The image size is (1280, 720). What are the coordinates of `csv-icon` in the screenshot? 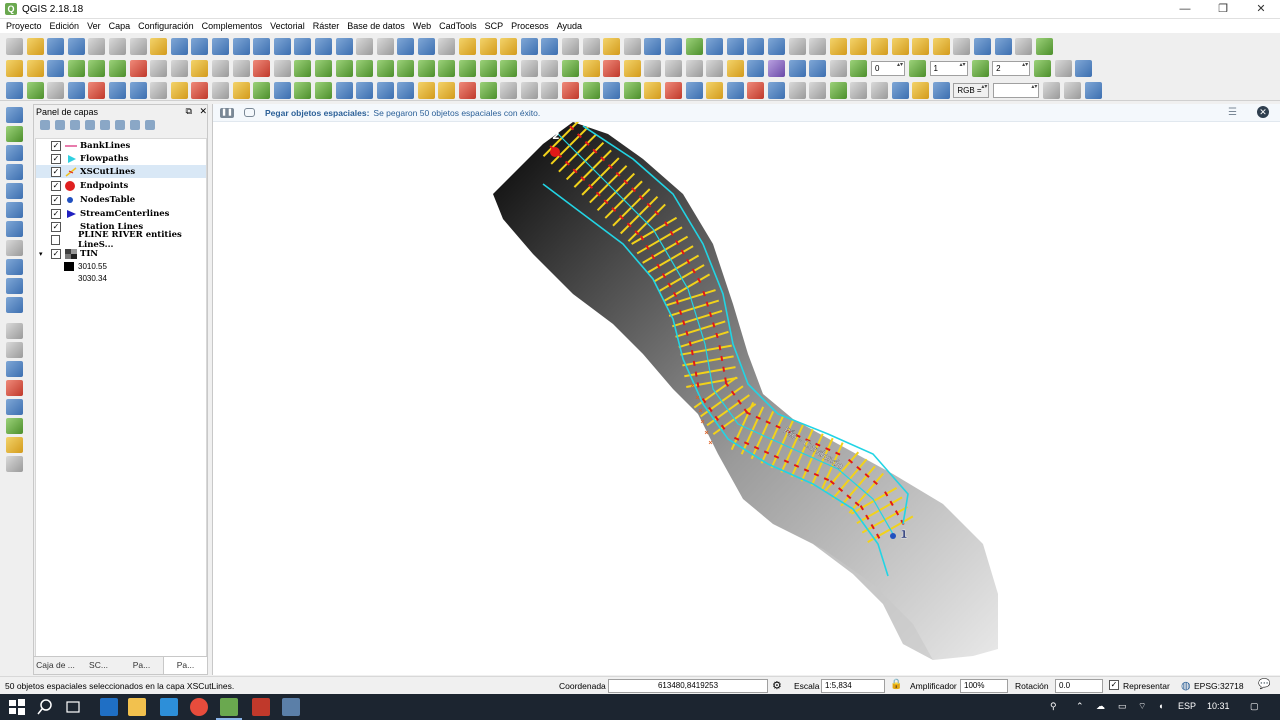 It's located at (838, 68).